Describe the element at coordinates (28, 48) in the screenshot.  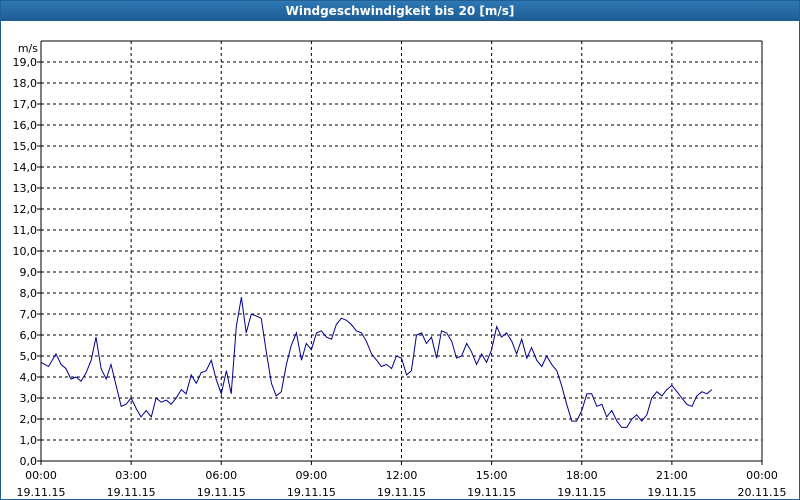
I see `y-axis-label: m/s` at that location.